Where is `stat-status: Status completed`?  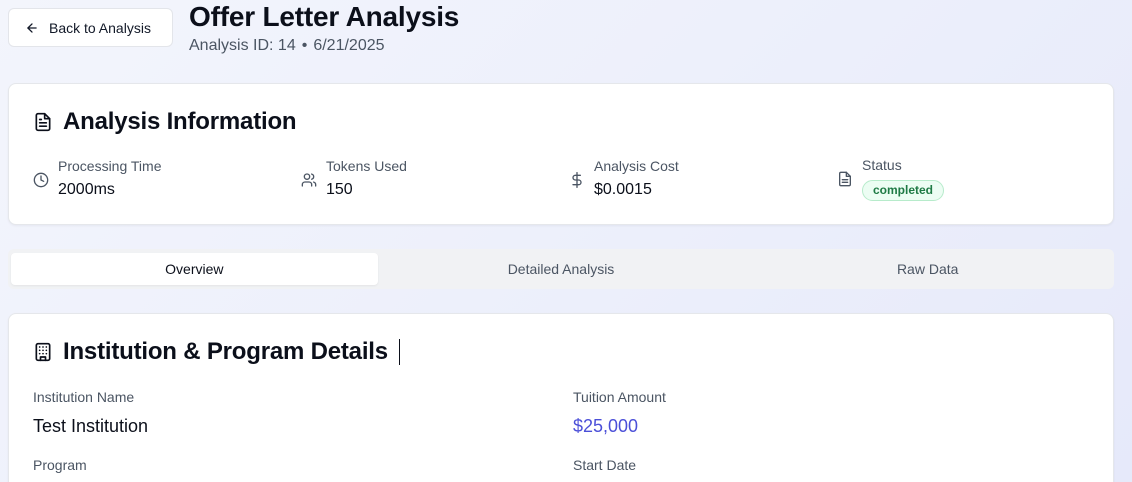 stat-status: Status completed is located at coordinates (891, 179).